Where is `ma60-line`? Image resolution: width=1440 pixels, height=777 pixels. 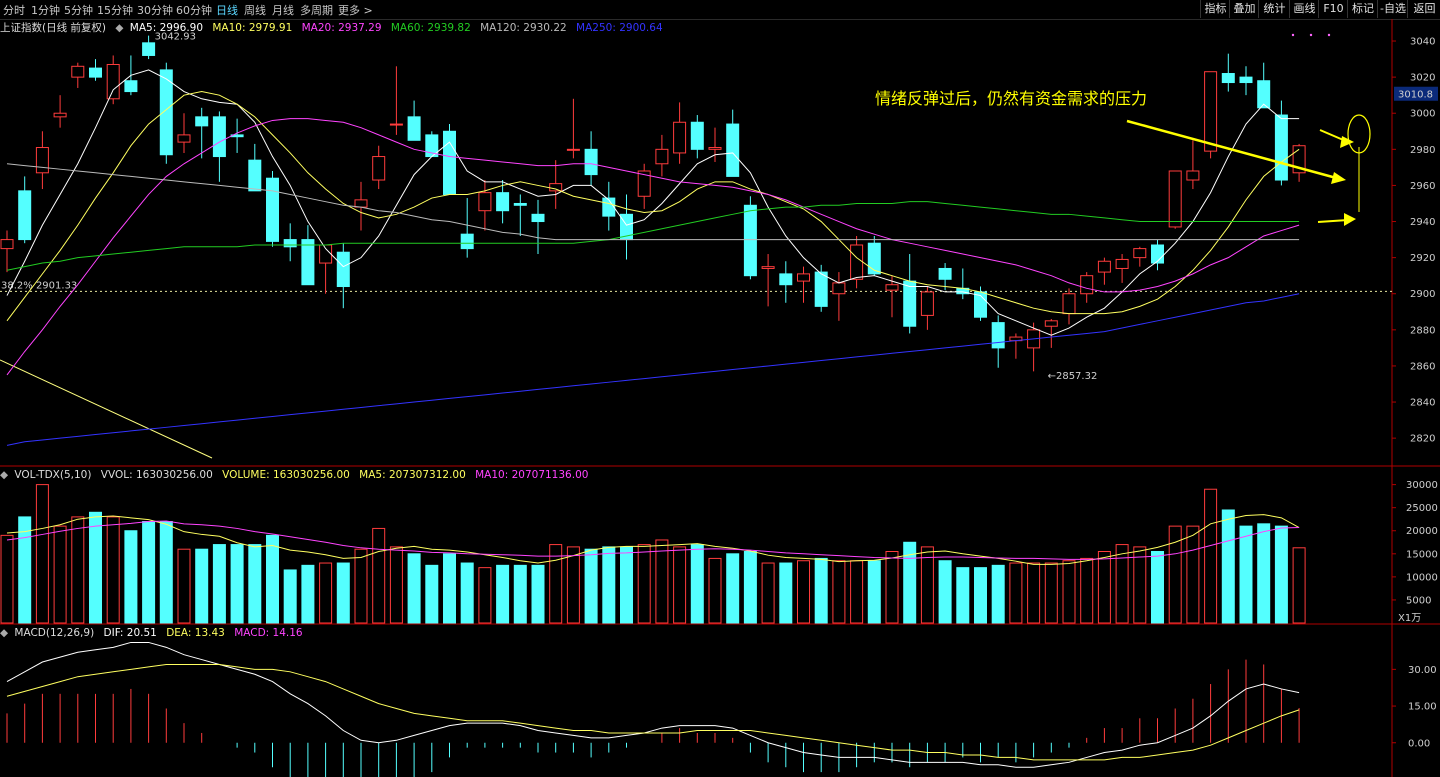 ma60-line is located at coordinates (653, 236).